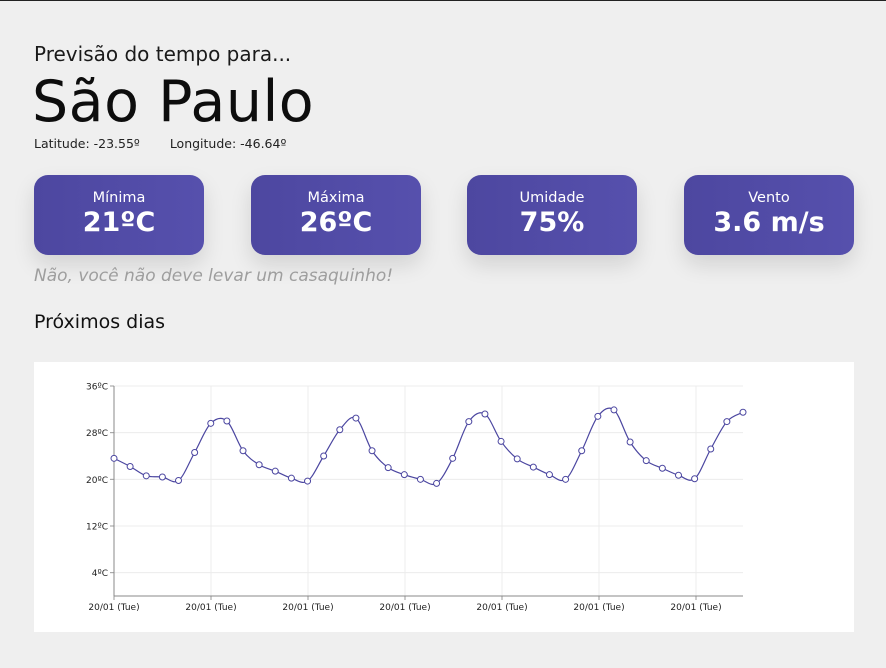 This screenshot has width=886, height=668. I want to click on series-layer, so click(428, 446).